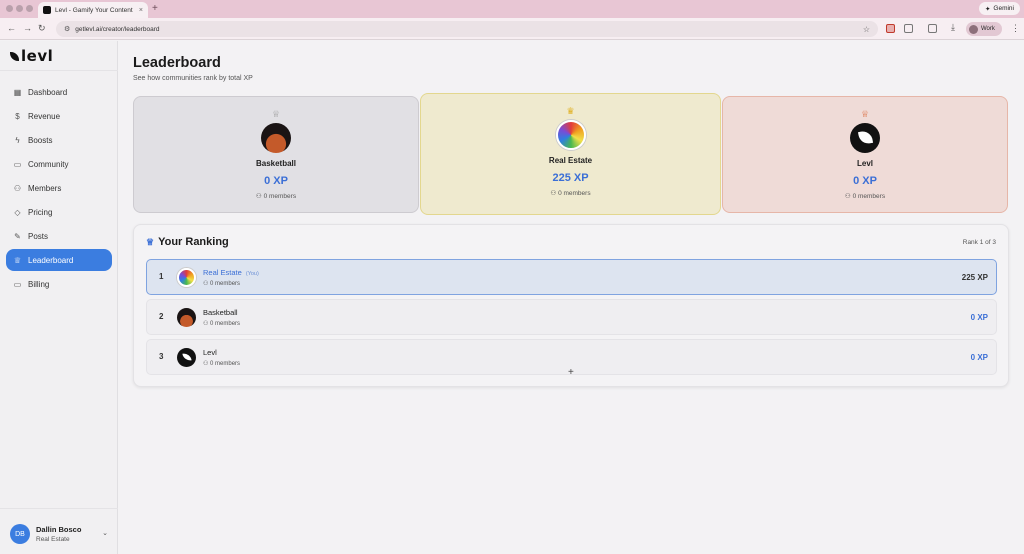 The width and height of the screenshot is (1024, 554). Describe the element at coordinates (59, 236) in the screenshot. I see `sidebar-item-posts: ✎ Posts` at that location.